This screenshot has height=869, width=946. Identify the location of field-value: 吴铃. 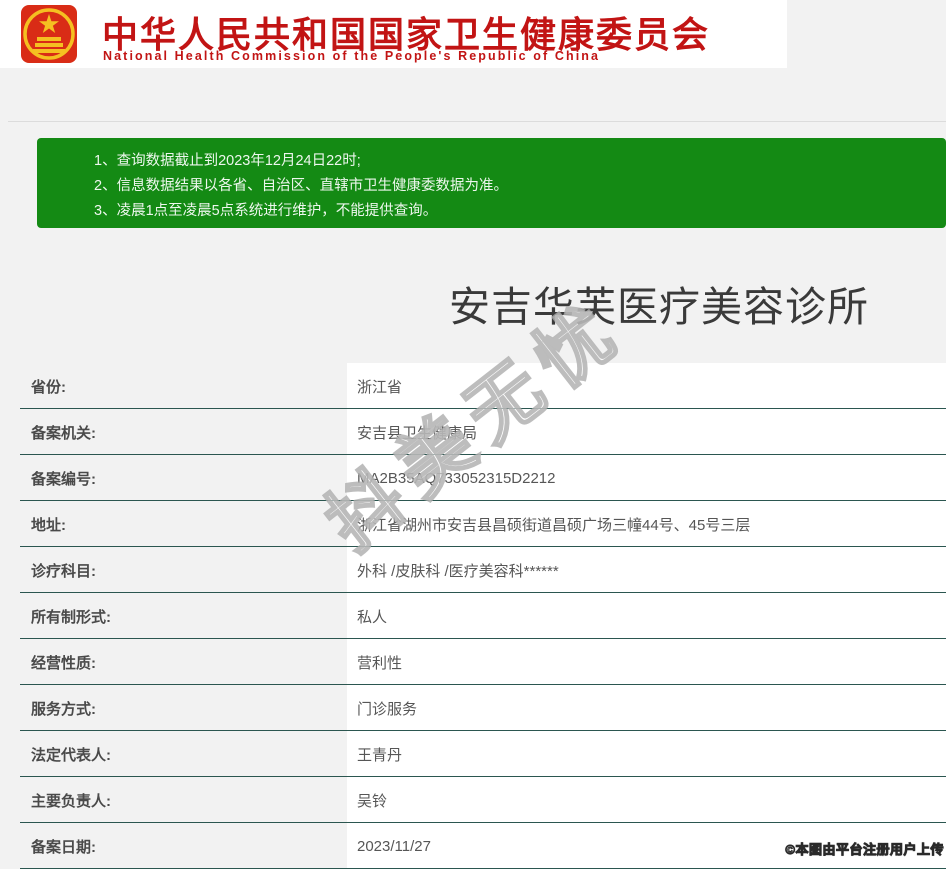
(646, 800).